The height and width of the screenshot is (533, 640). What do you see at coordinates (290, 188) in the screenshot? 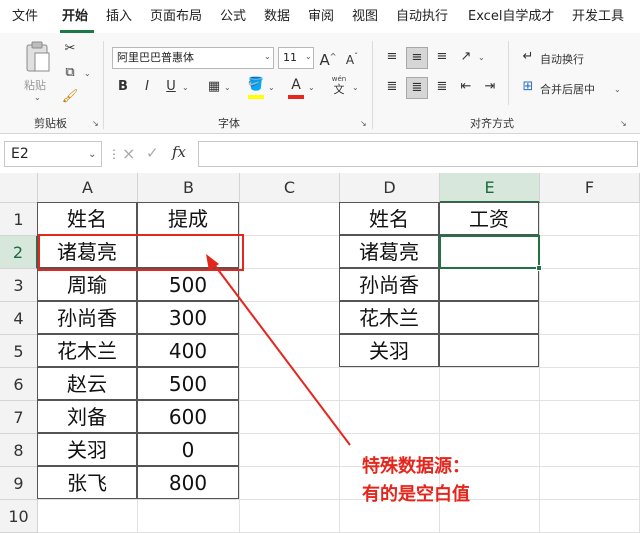
I see `column-header-c: C` at bounding box center [290, 188].